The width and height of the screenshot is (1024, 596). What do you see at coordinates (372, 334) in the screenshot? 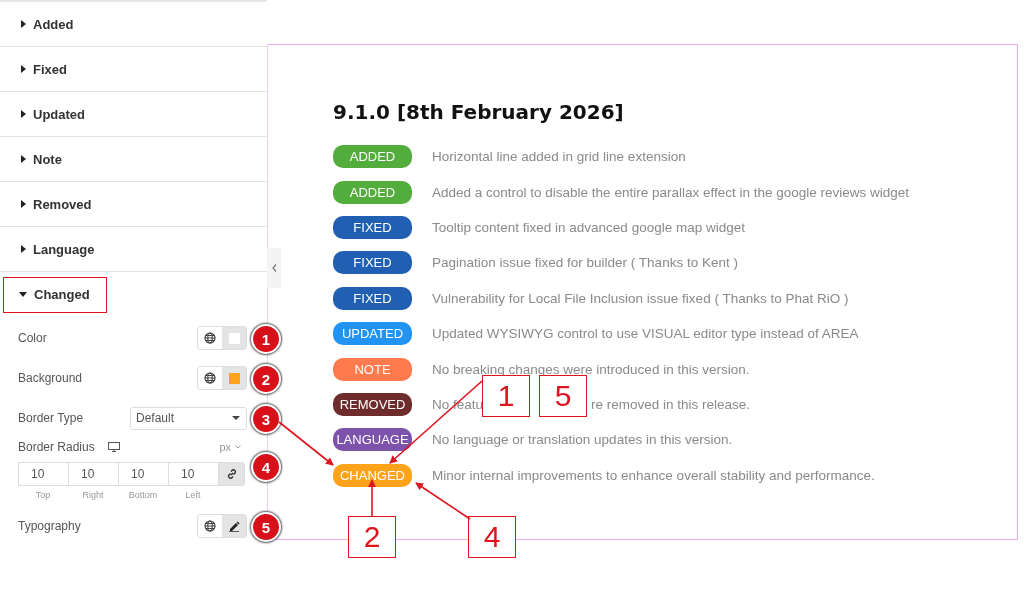
I see `status-badge: UPDATED` at bounding box center [372, 334].